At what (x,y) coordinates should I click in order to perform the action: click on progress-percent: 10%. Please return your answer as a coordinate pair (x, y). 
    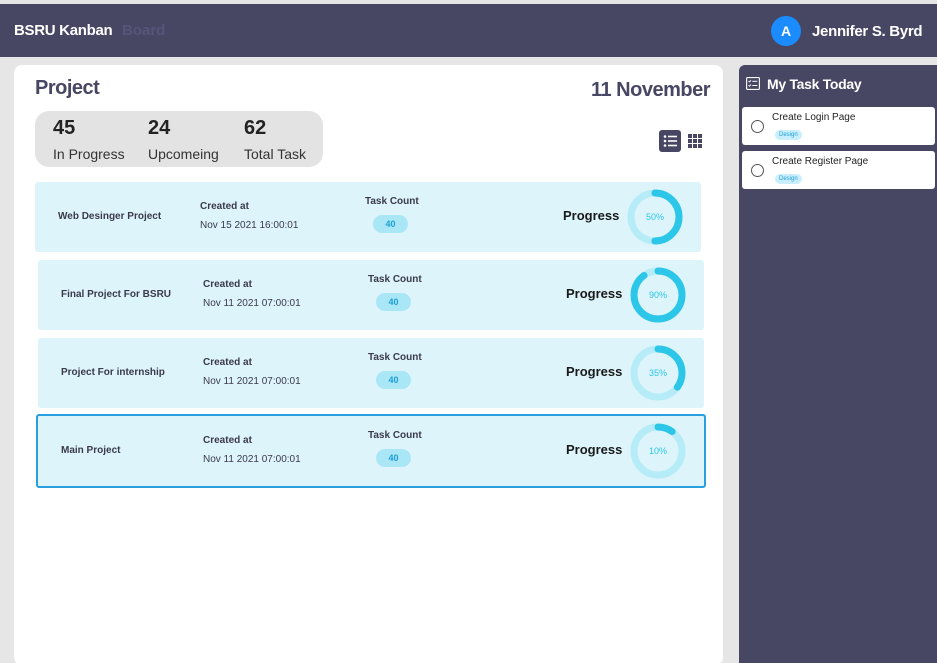
    Looking at the image, I should click on (658, 451).